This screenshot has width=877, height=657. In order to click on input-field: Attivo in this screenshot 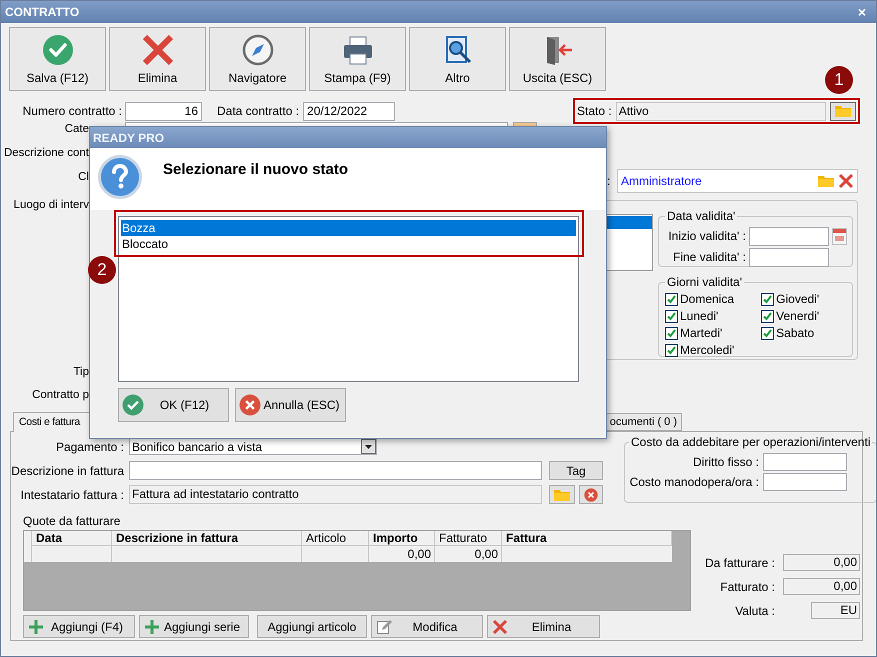, I will do `click(721, 111)`.